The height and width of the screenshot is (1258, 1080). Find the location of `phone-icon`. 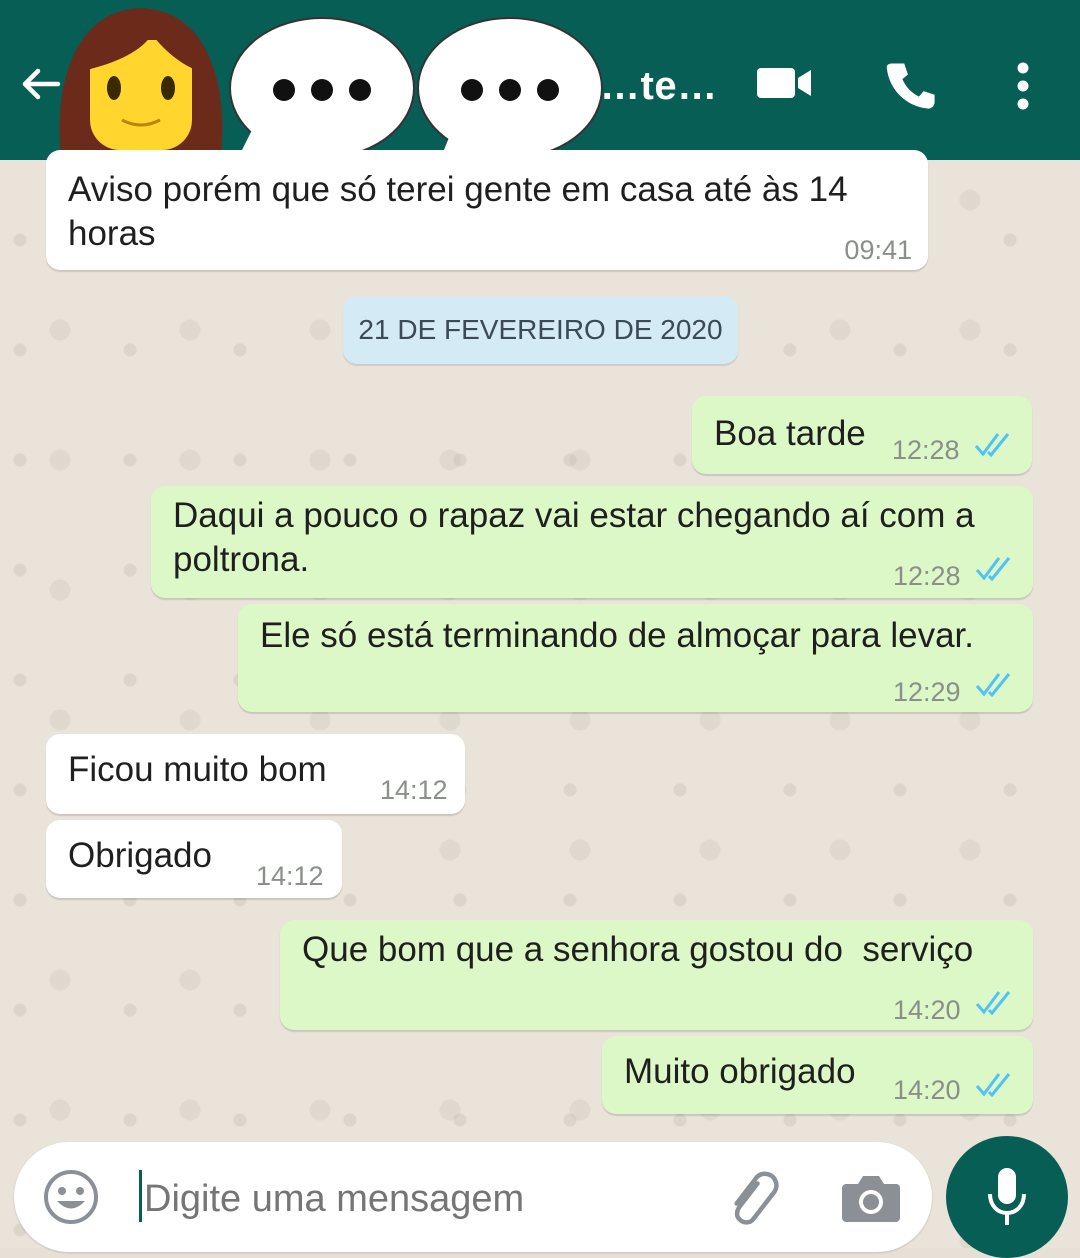

phone-icon is located at coordinates (912, 86).